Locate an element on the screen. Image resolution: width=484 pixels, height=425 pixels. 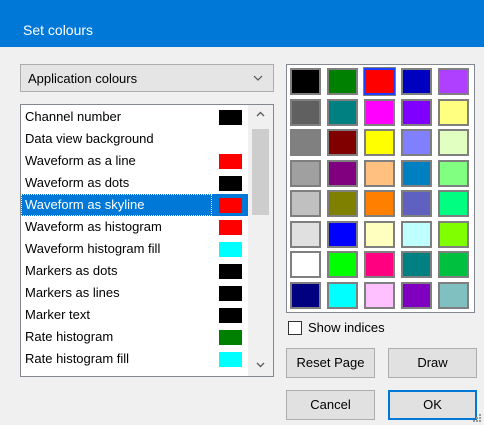
show-indices-label: Show indices is located at coordinates (346, 327).